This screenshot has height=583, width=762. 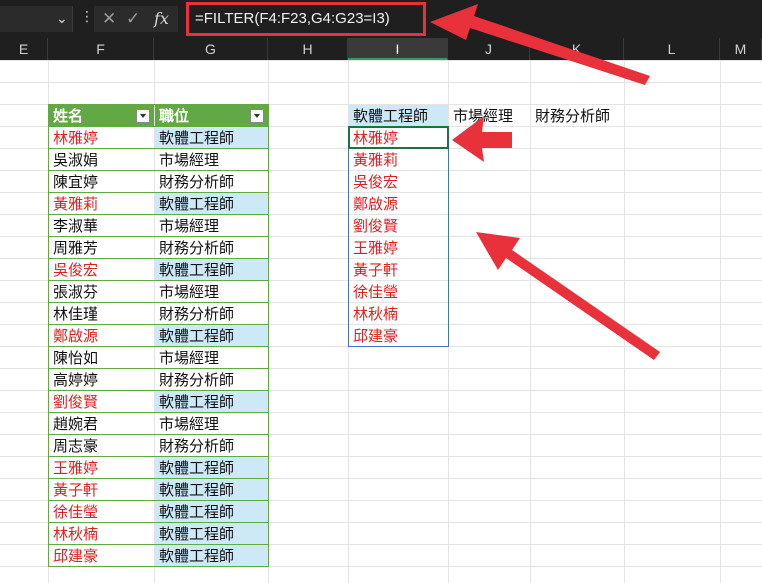 I want to click on table-cell-name: 黃子軒, so click(x=101, y=489).